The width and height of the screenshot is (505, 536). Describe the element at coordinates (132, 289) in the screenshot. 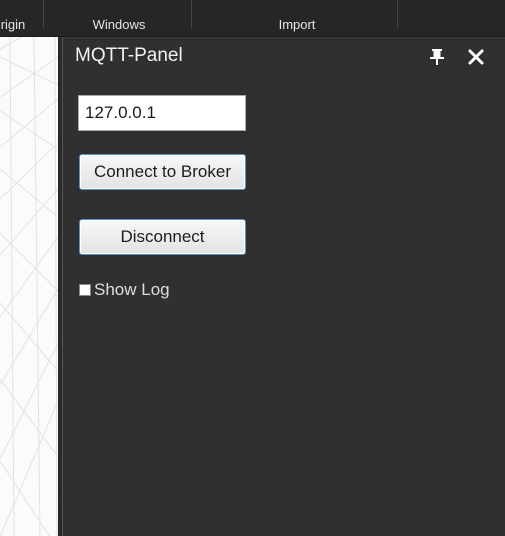

I see `show-log-label: Show Log` at that location.